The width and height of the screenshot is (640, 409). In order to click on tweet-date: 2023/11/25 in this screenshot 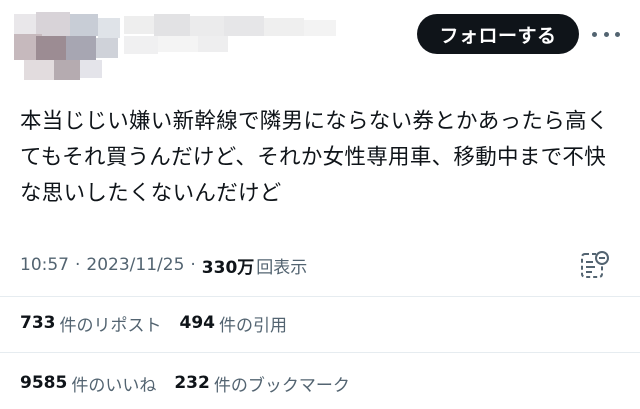, I will do `click(135, 265)`.